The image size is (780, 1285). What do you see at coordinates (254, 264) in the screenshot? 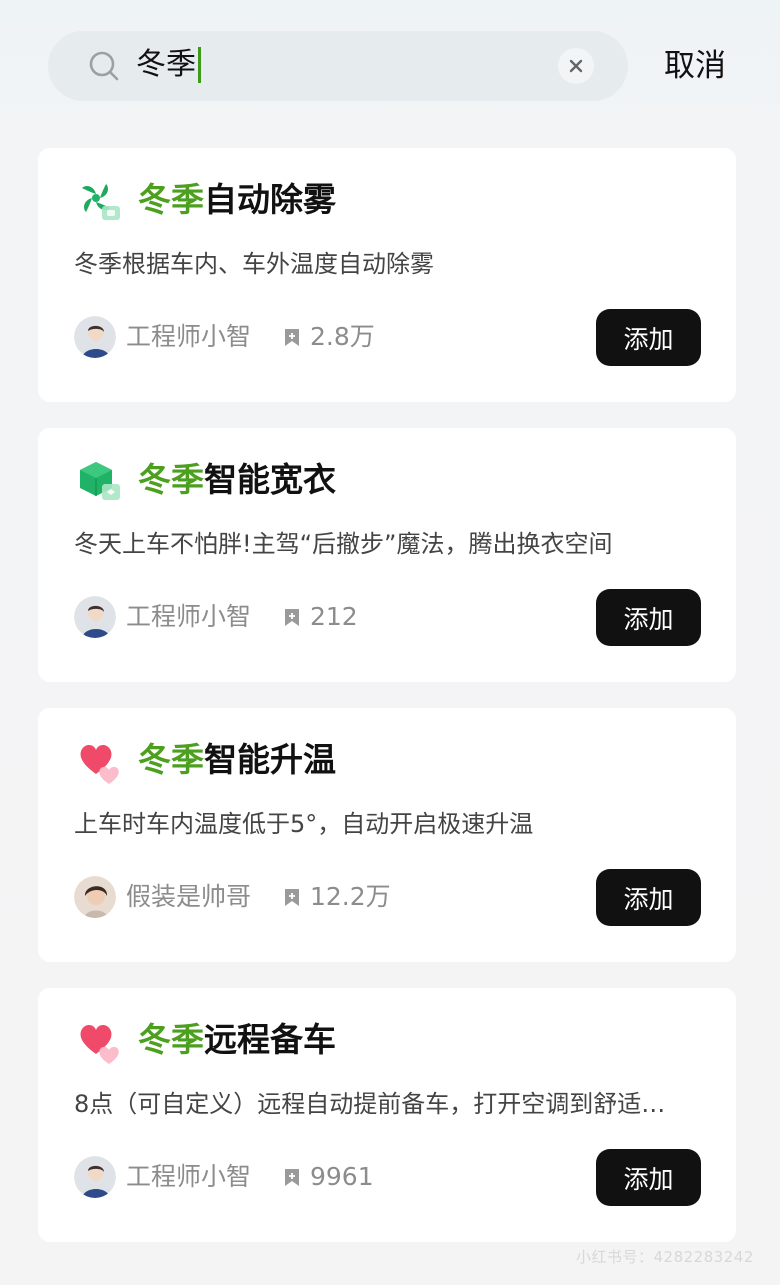
I see `card-description: 冬季根据车内、车外温度自动除雾` at bounding box center [254, 264].